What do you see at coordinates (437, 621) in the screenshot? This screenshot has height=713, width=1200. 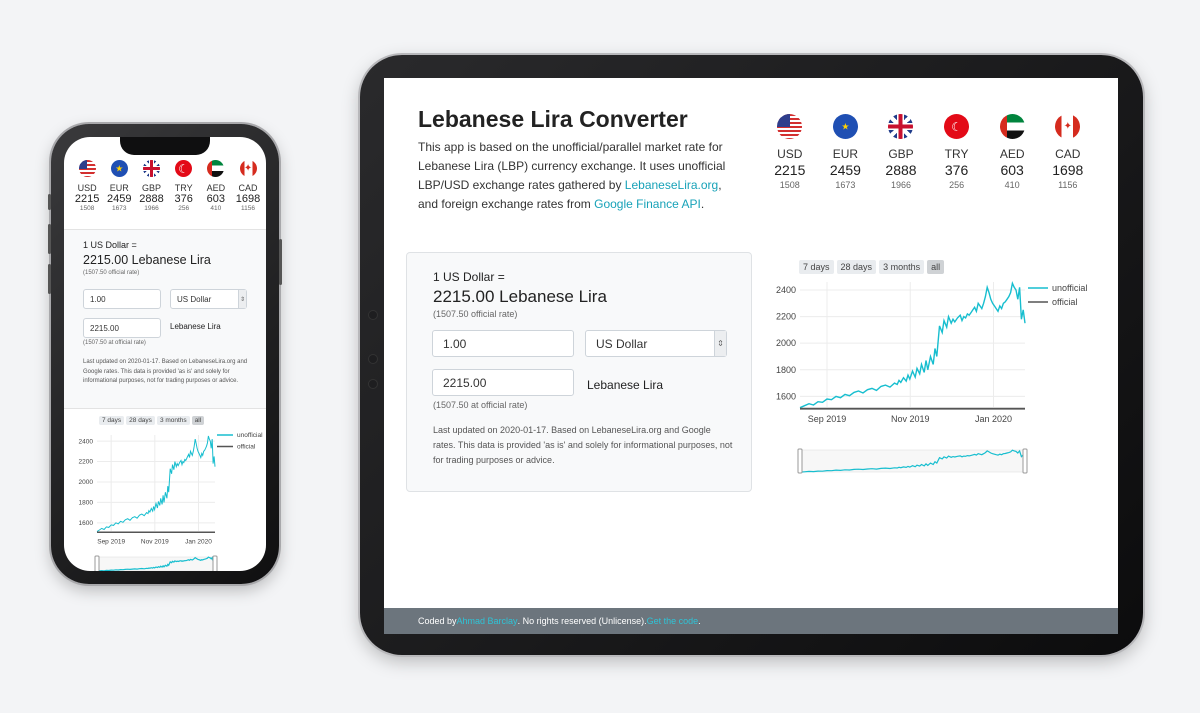 I see `footer-text: Coded by` at bounding box center [437, 621].